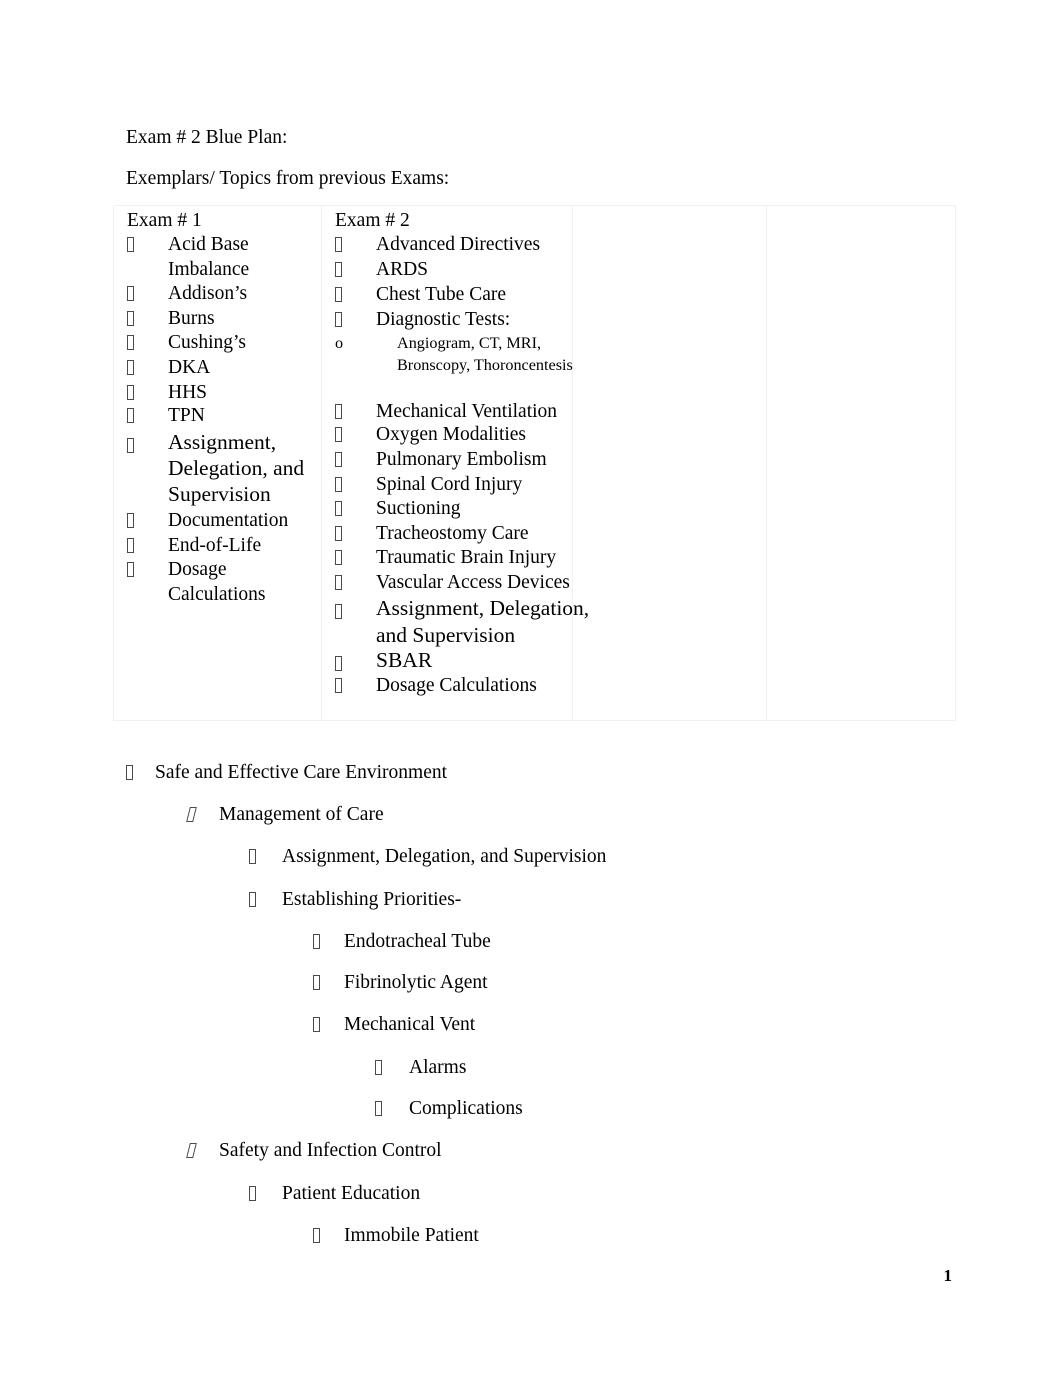 Image resolution: width=1062 pixels, height=1377 pixels. Describe the element at coordinates (301, 814) in the screenshot. I see `outline-item-label: Management of Care` at that location.